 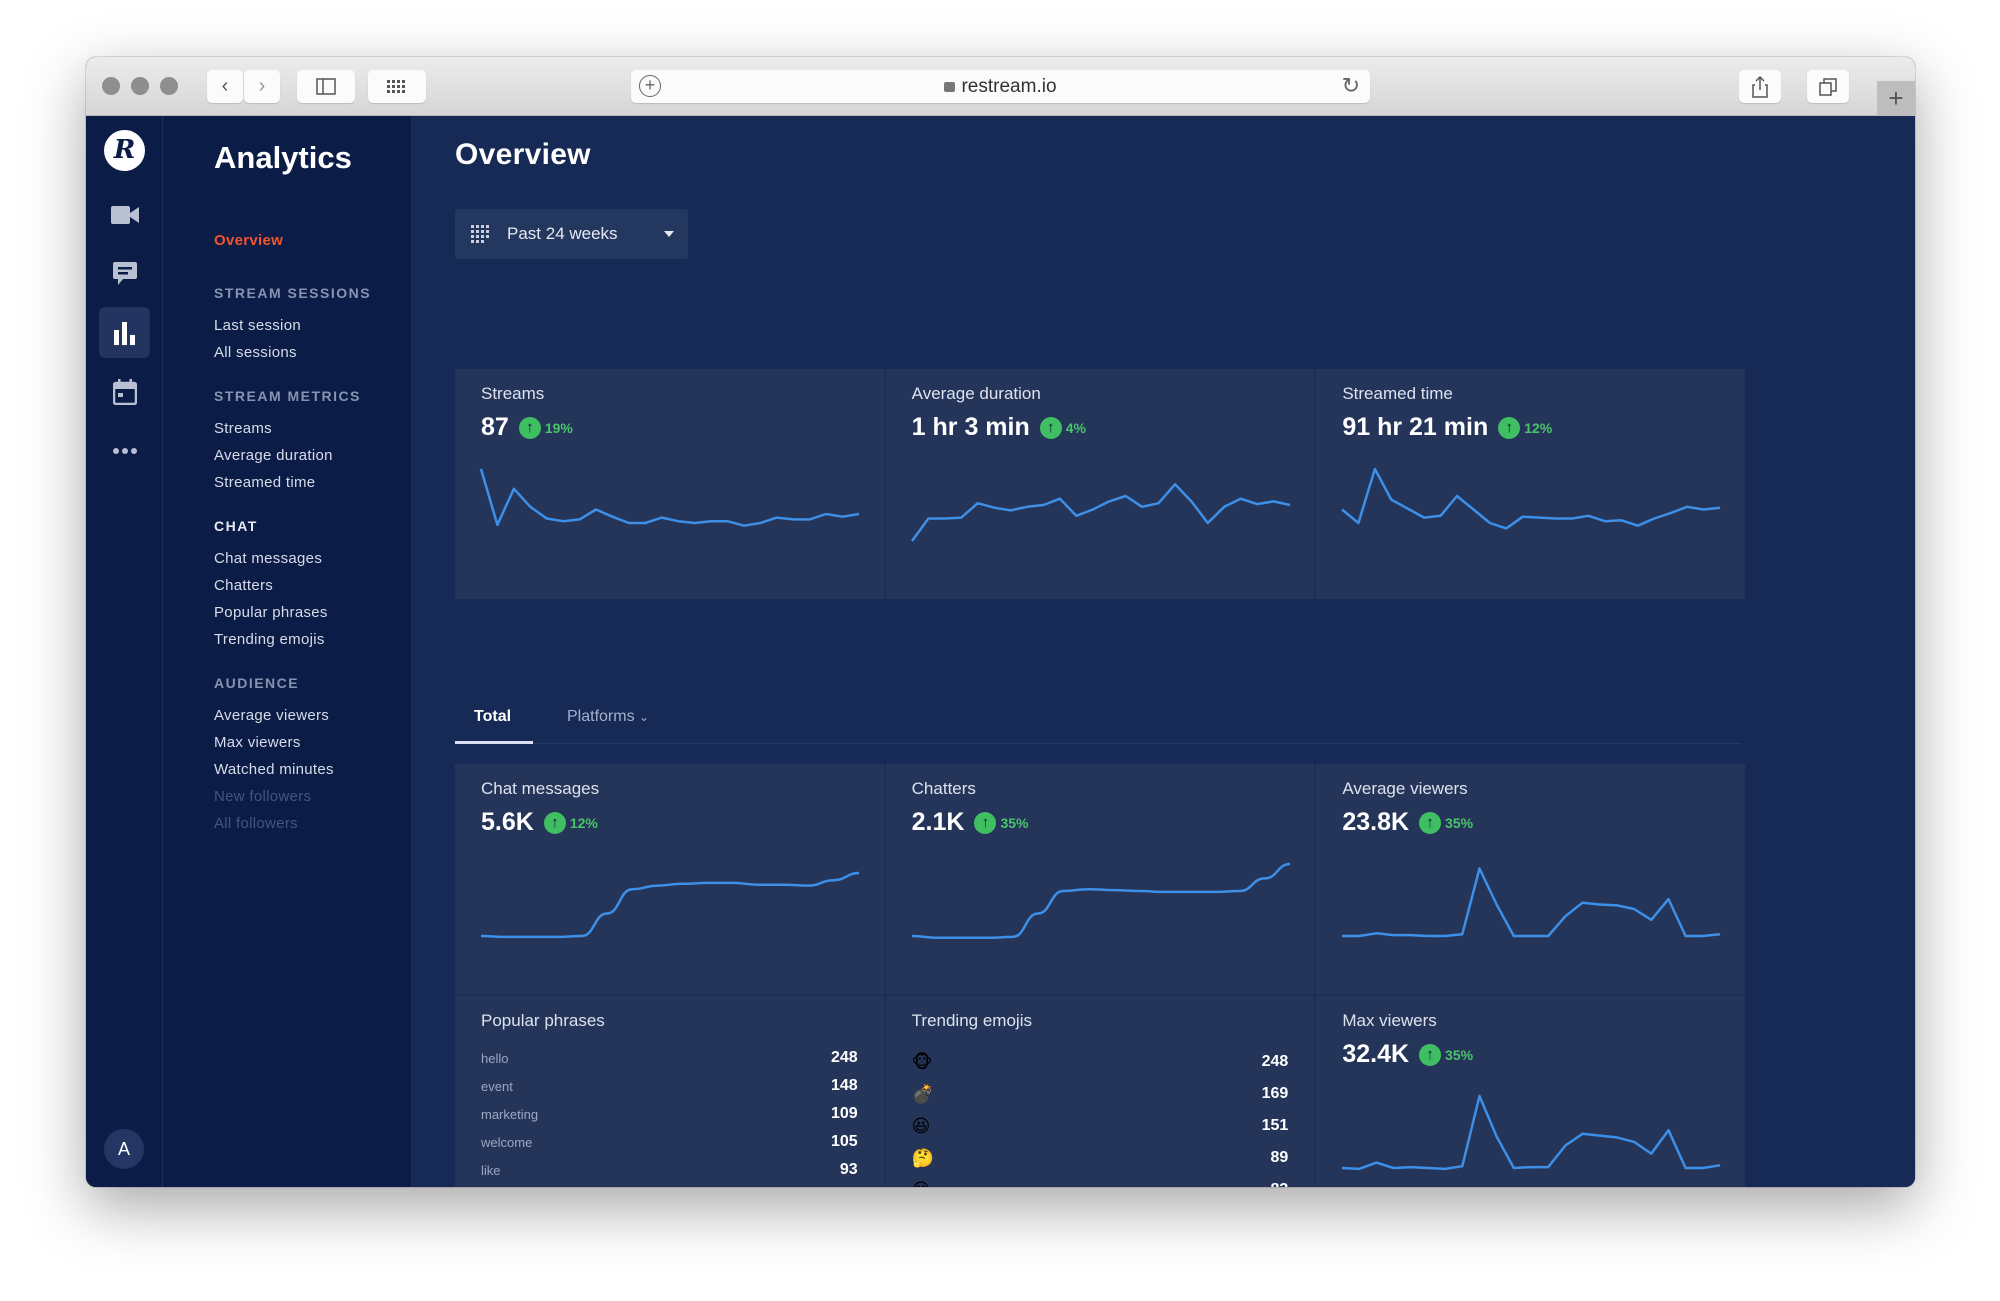 What do you see at coordinates (283, 157) in the screenshot?
I see `subnav-title: Analytics` at bounding box center [283, 157].